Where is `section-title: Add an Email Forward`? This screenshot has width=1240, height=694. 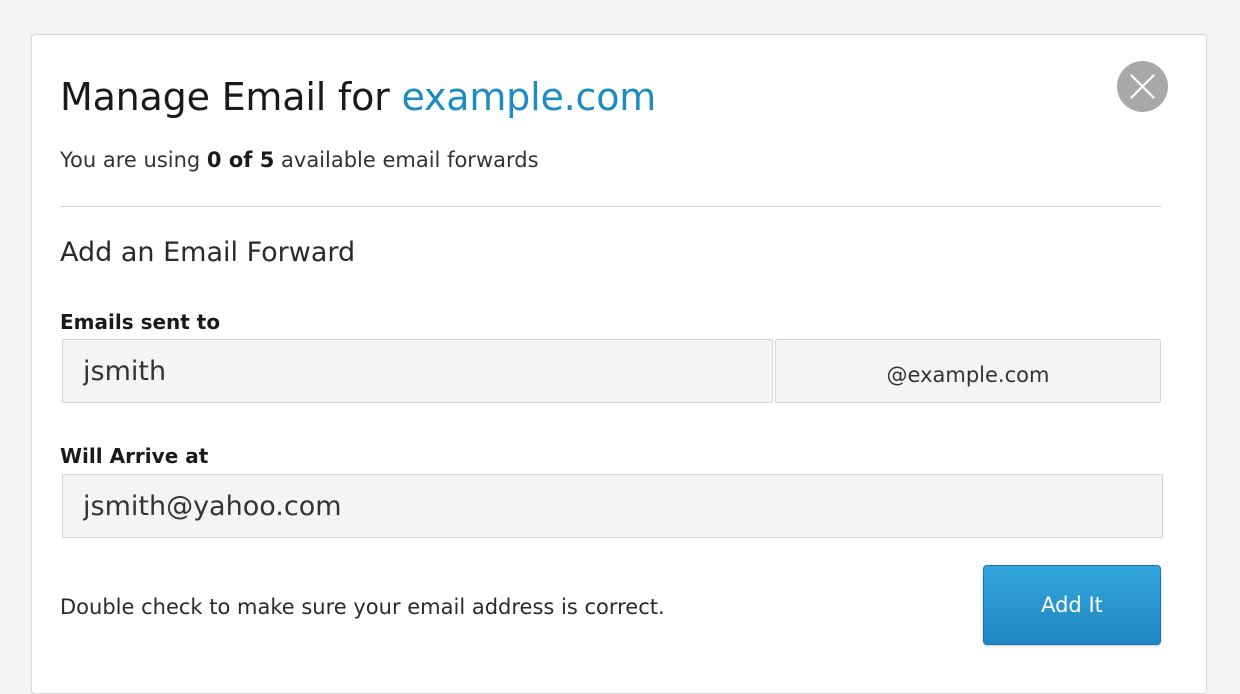
section-title: Add an Email Forward is located at coordinates (208, 252).